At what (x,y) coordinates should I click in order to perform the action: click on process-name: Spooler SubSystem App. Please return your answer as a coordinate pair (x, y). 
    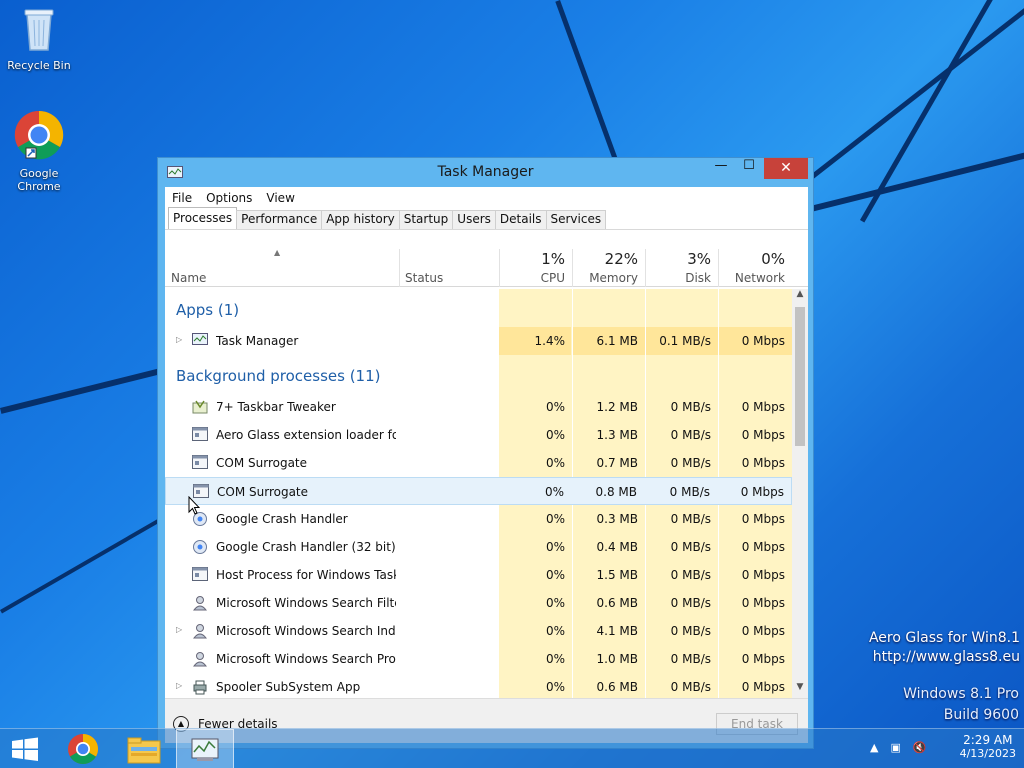
    Looking at the image, I should click on (288, 687).